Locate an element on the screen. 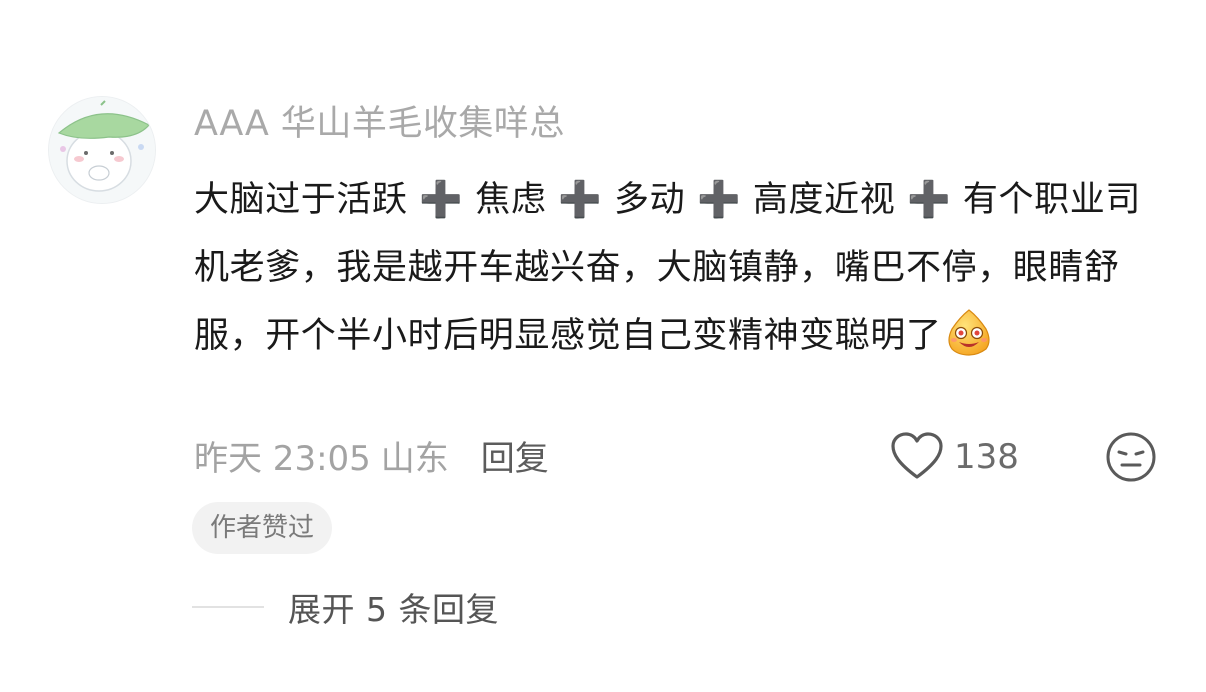  comment-meta: 昨天 23:05 山东 回复 is located at coordinates (371, 455).